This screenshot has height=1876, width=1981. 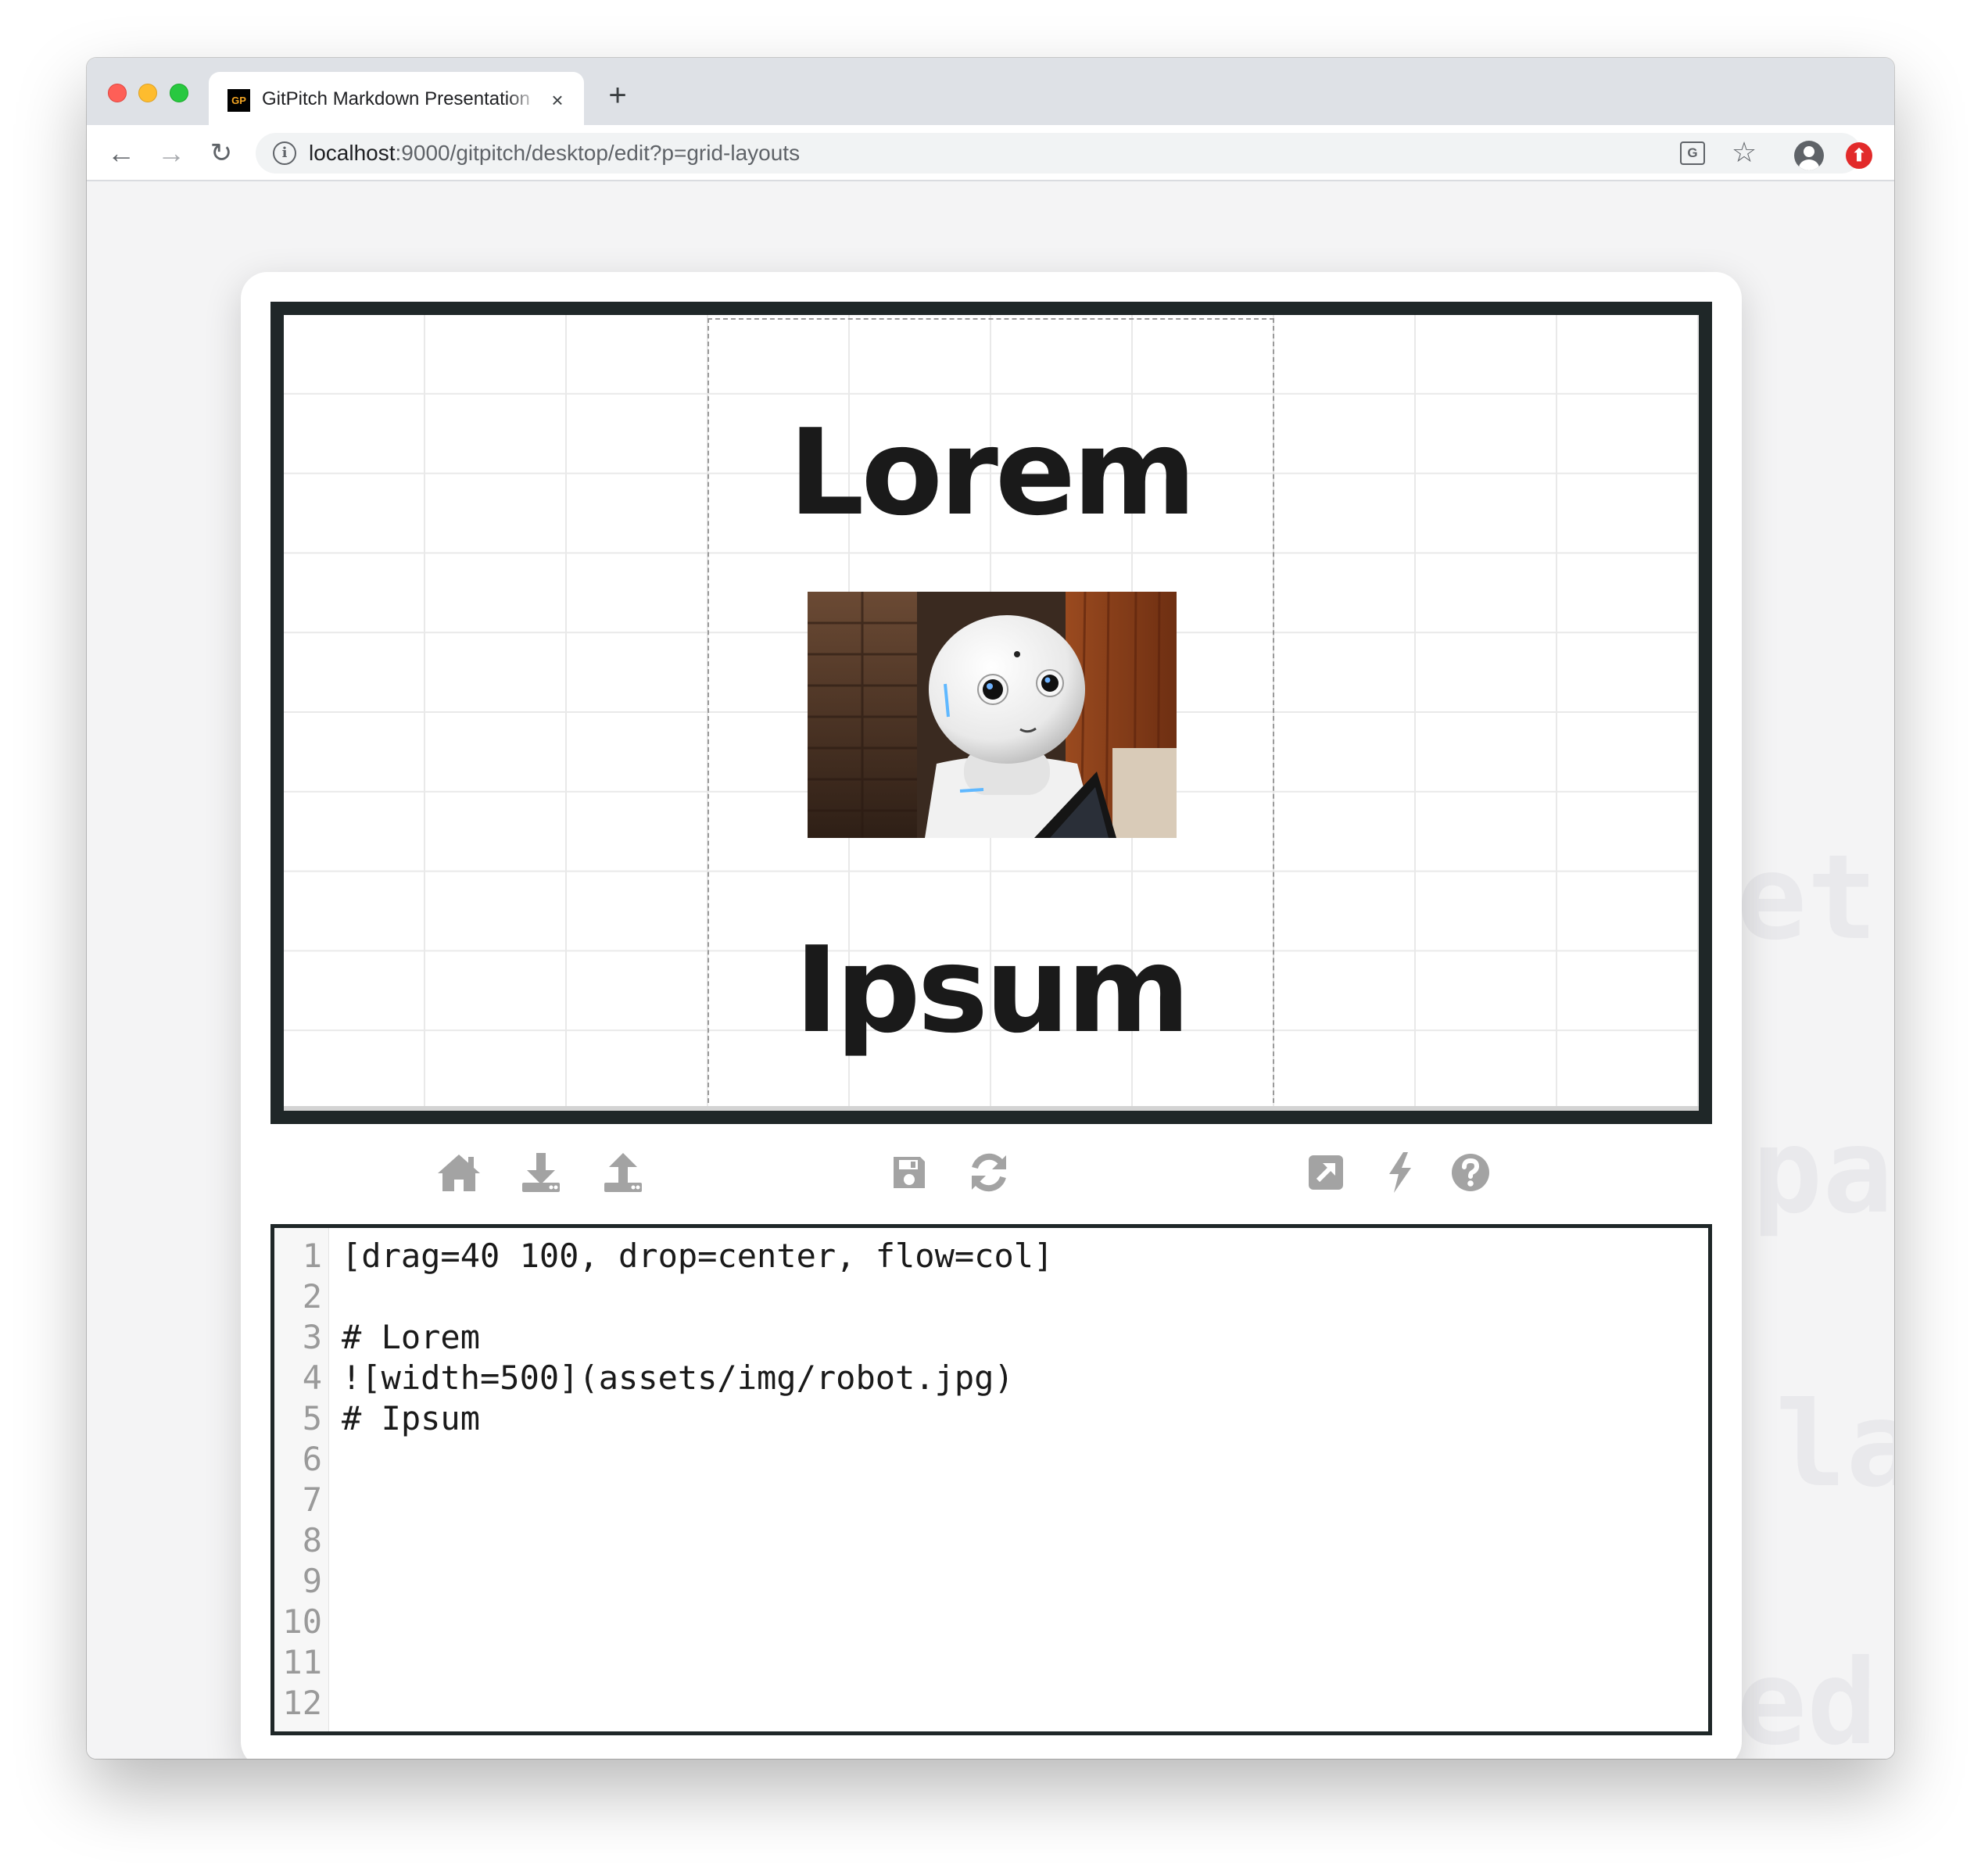 What do you see at coordinates (1470, 1172) in the screenshot?
I see `help-icon` at bounding box center [1470, 1172].